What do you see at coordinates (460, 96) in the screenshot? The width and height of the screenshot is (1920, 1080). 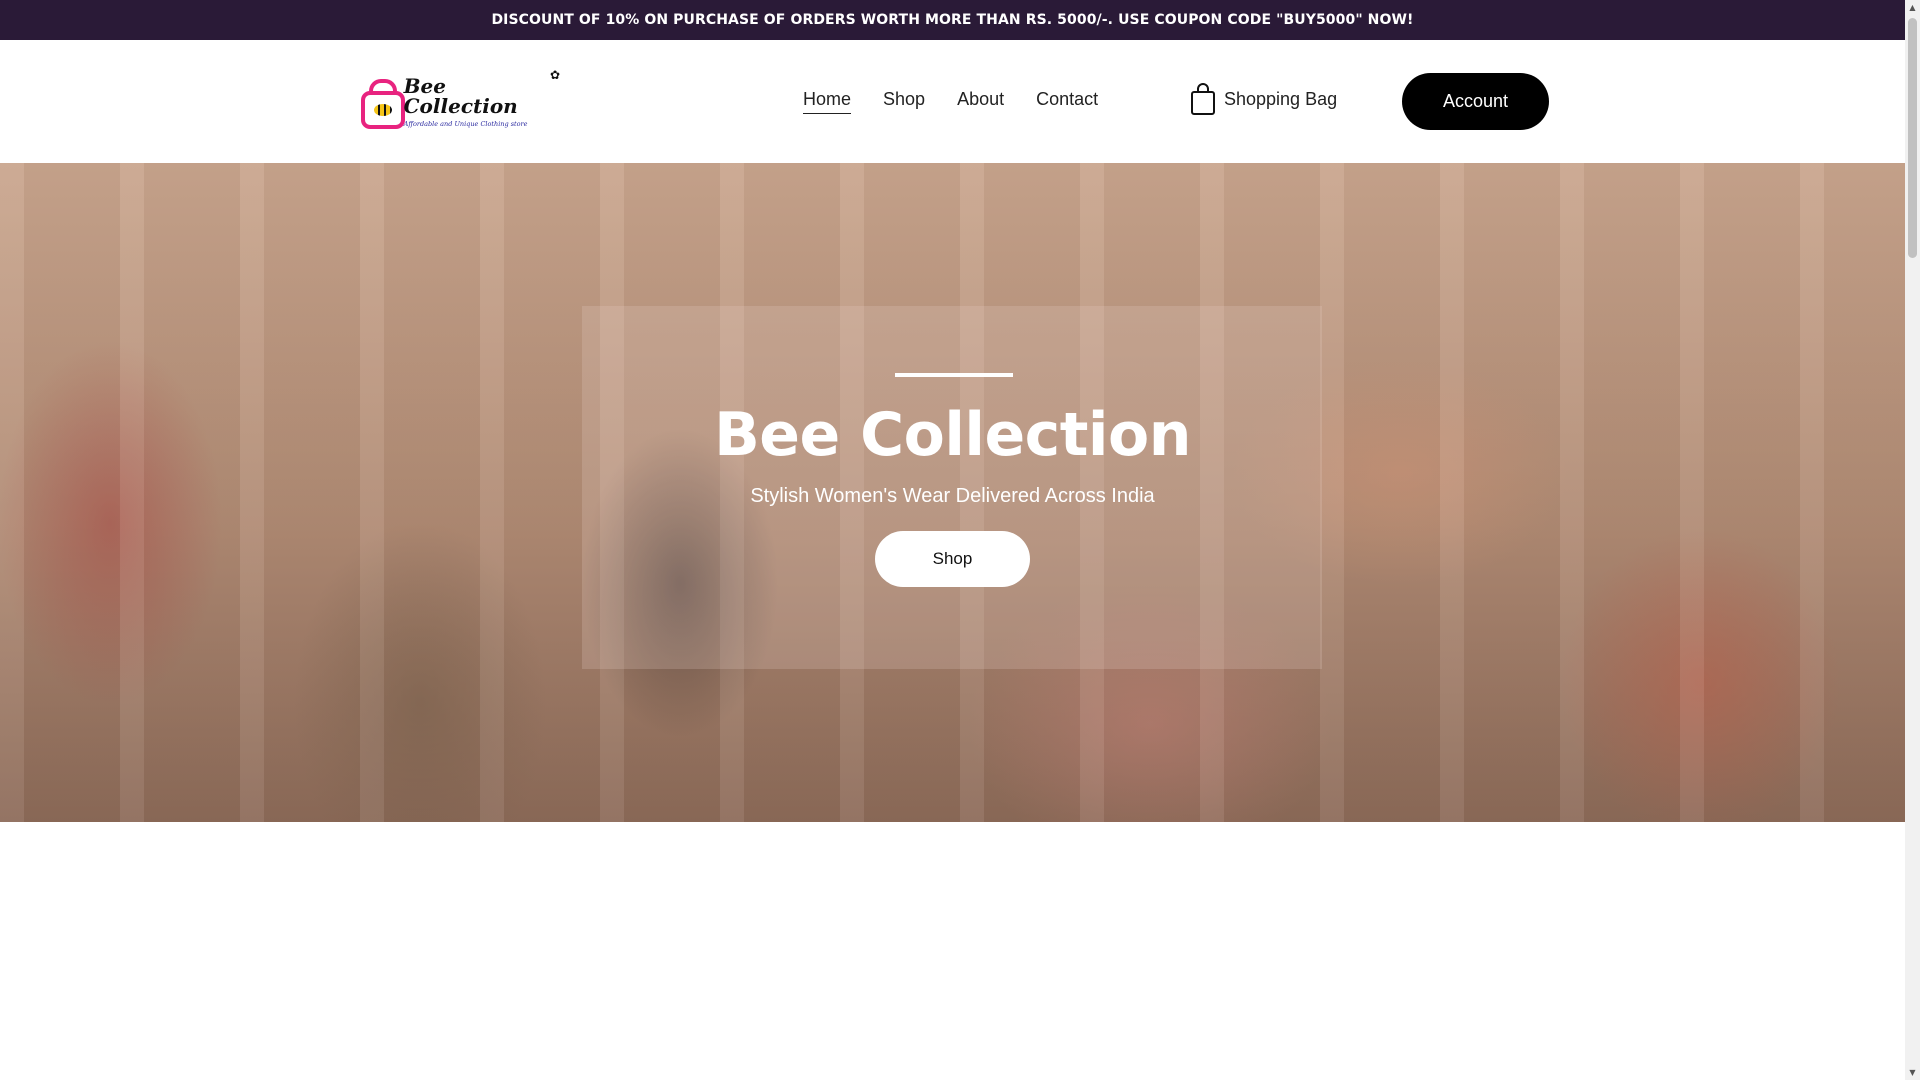 I see `logo-title: Bee Collection` at bounding box center [460, 96].